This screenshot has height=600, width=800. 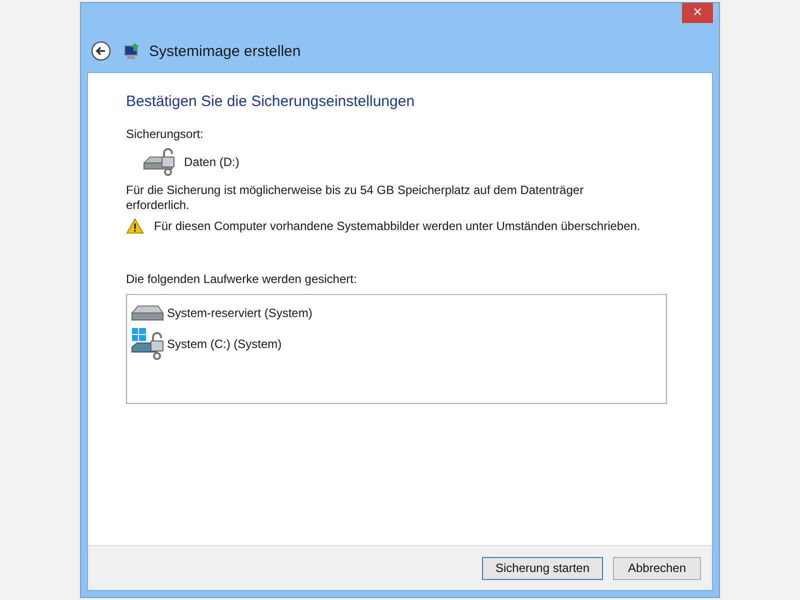 I want to click on dialog-button: Abbrechen, so click(x=657, y=568).